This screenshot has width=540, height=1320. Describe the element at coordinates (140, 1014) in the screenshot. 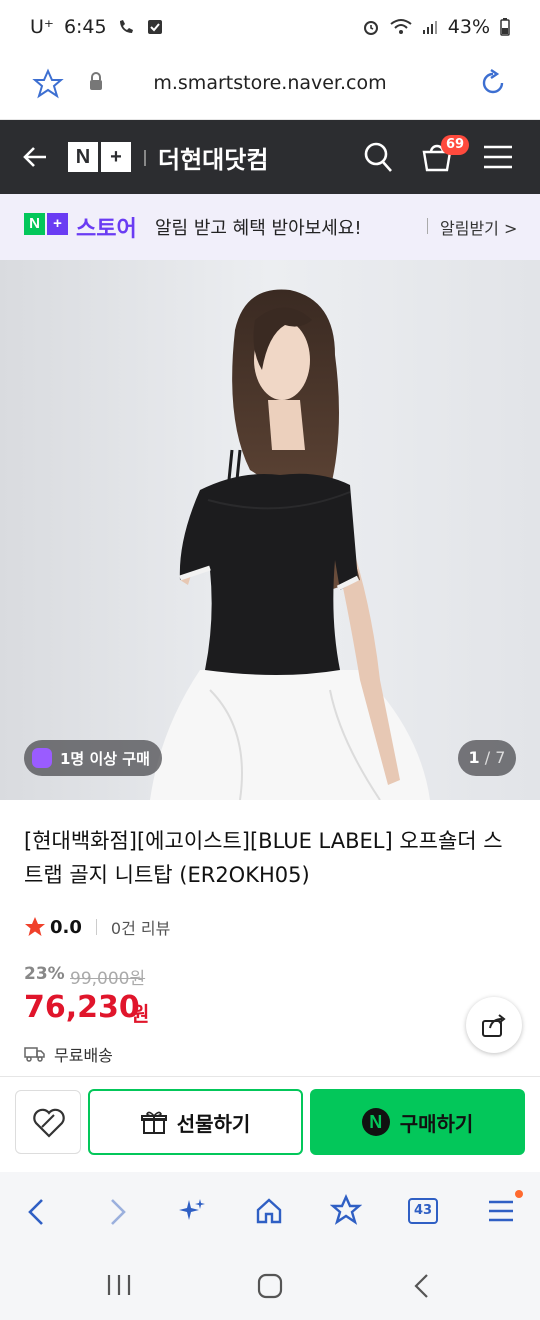

I see `currency-unit: 원` at that location.